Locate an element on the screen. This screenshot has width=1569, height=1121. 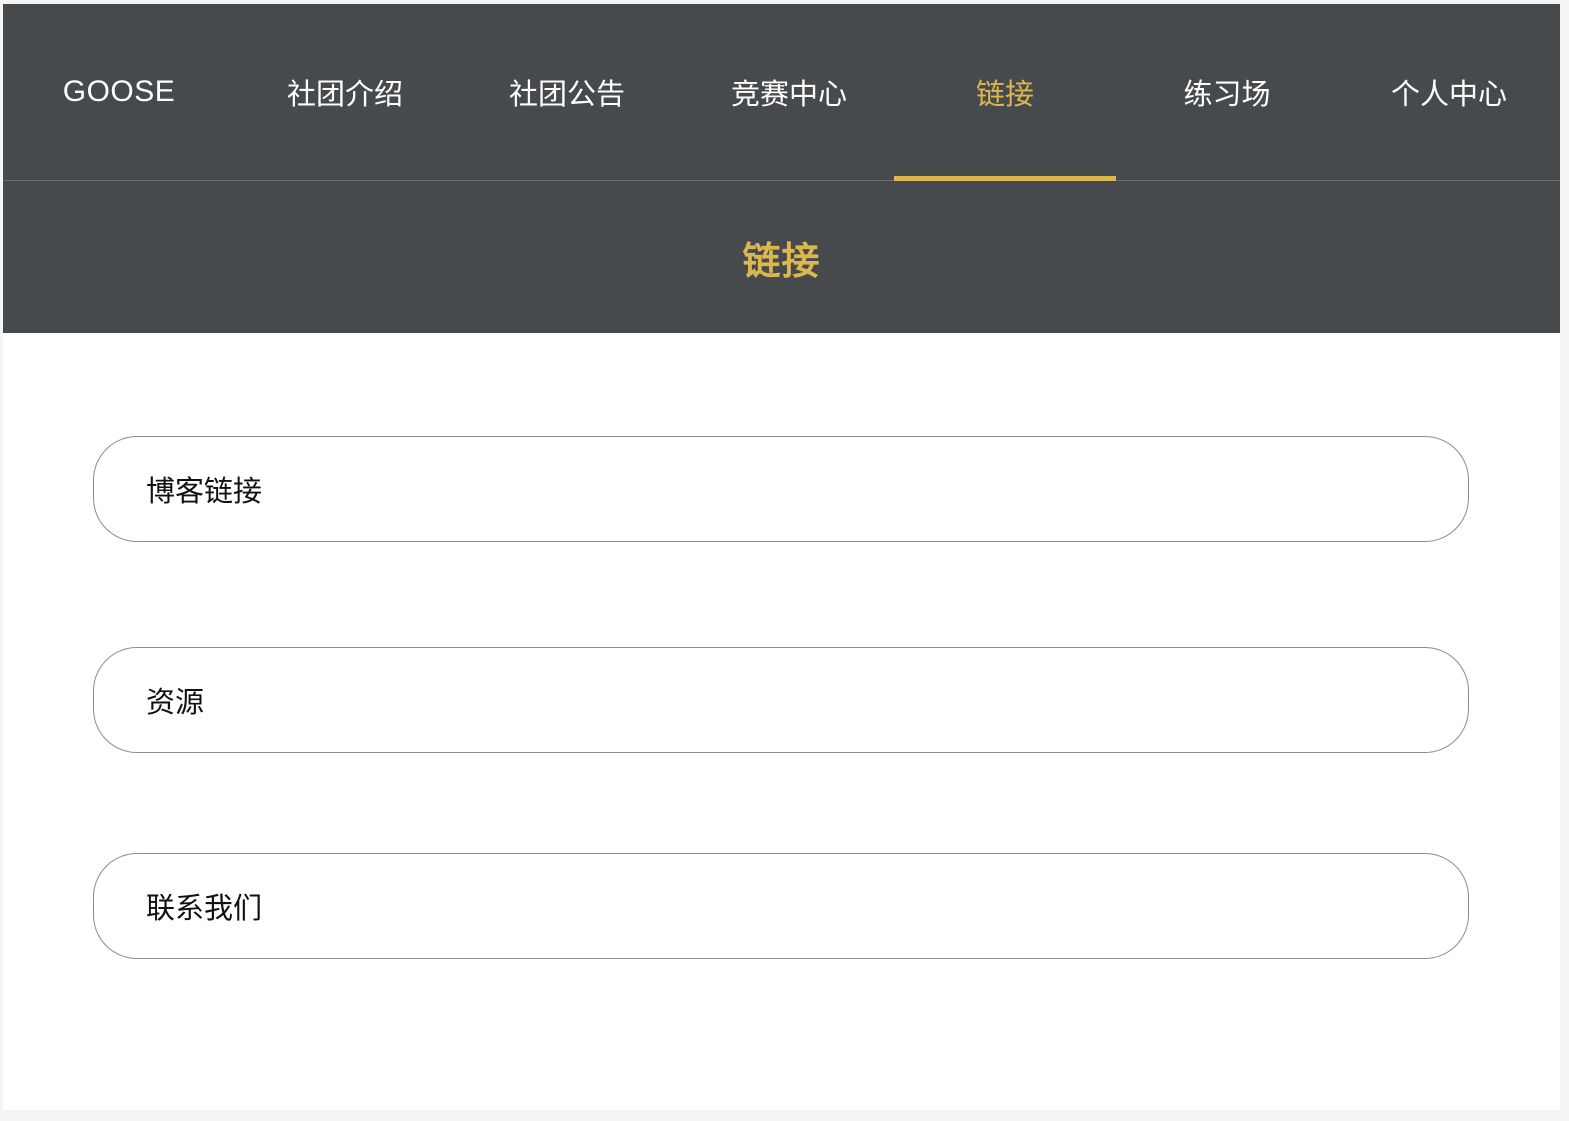
nav-item-club-intro: 社团介绍 is located at coordinates (345, 92).